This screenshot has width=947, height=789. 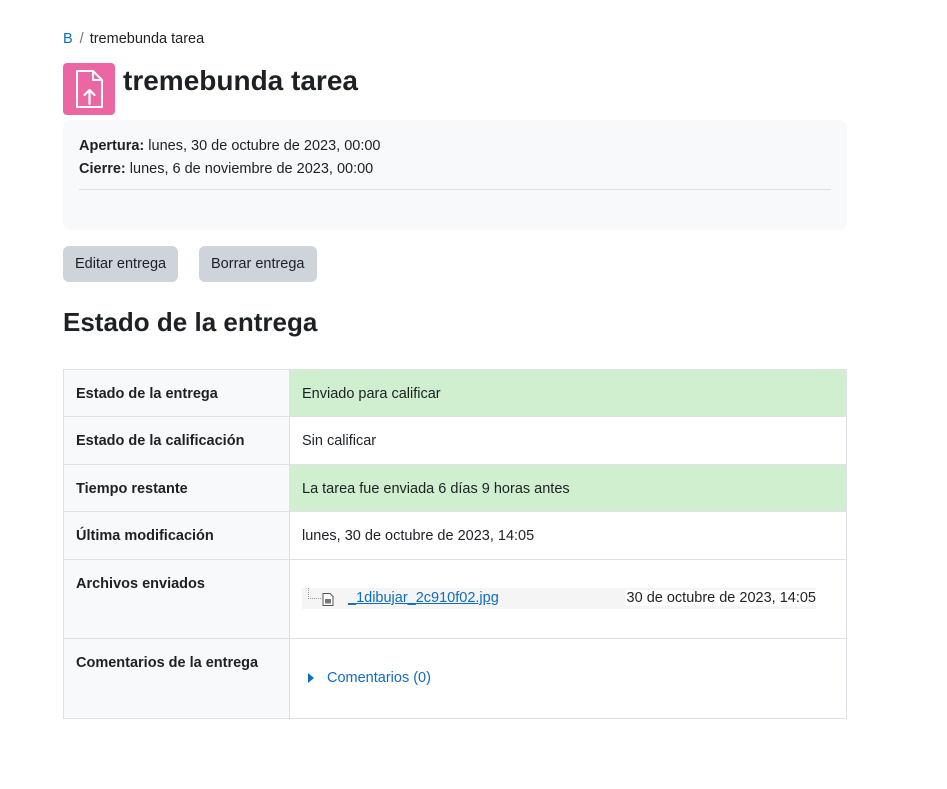 What do you see at coordinates (264, 146) in the screenshot?
I see `open-date-value: lunes, 30 de octubre de 2023, 00:00` at bounding box center [264, 146].